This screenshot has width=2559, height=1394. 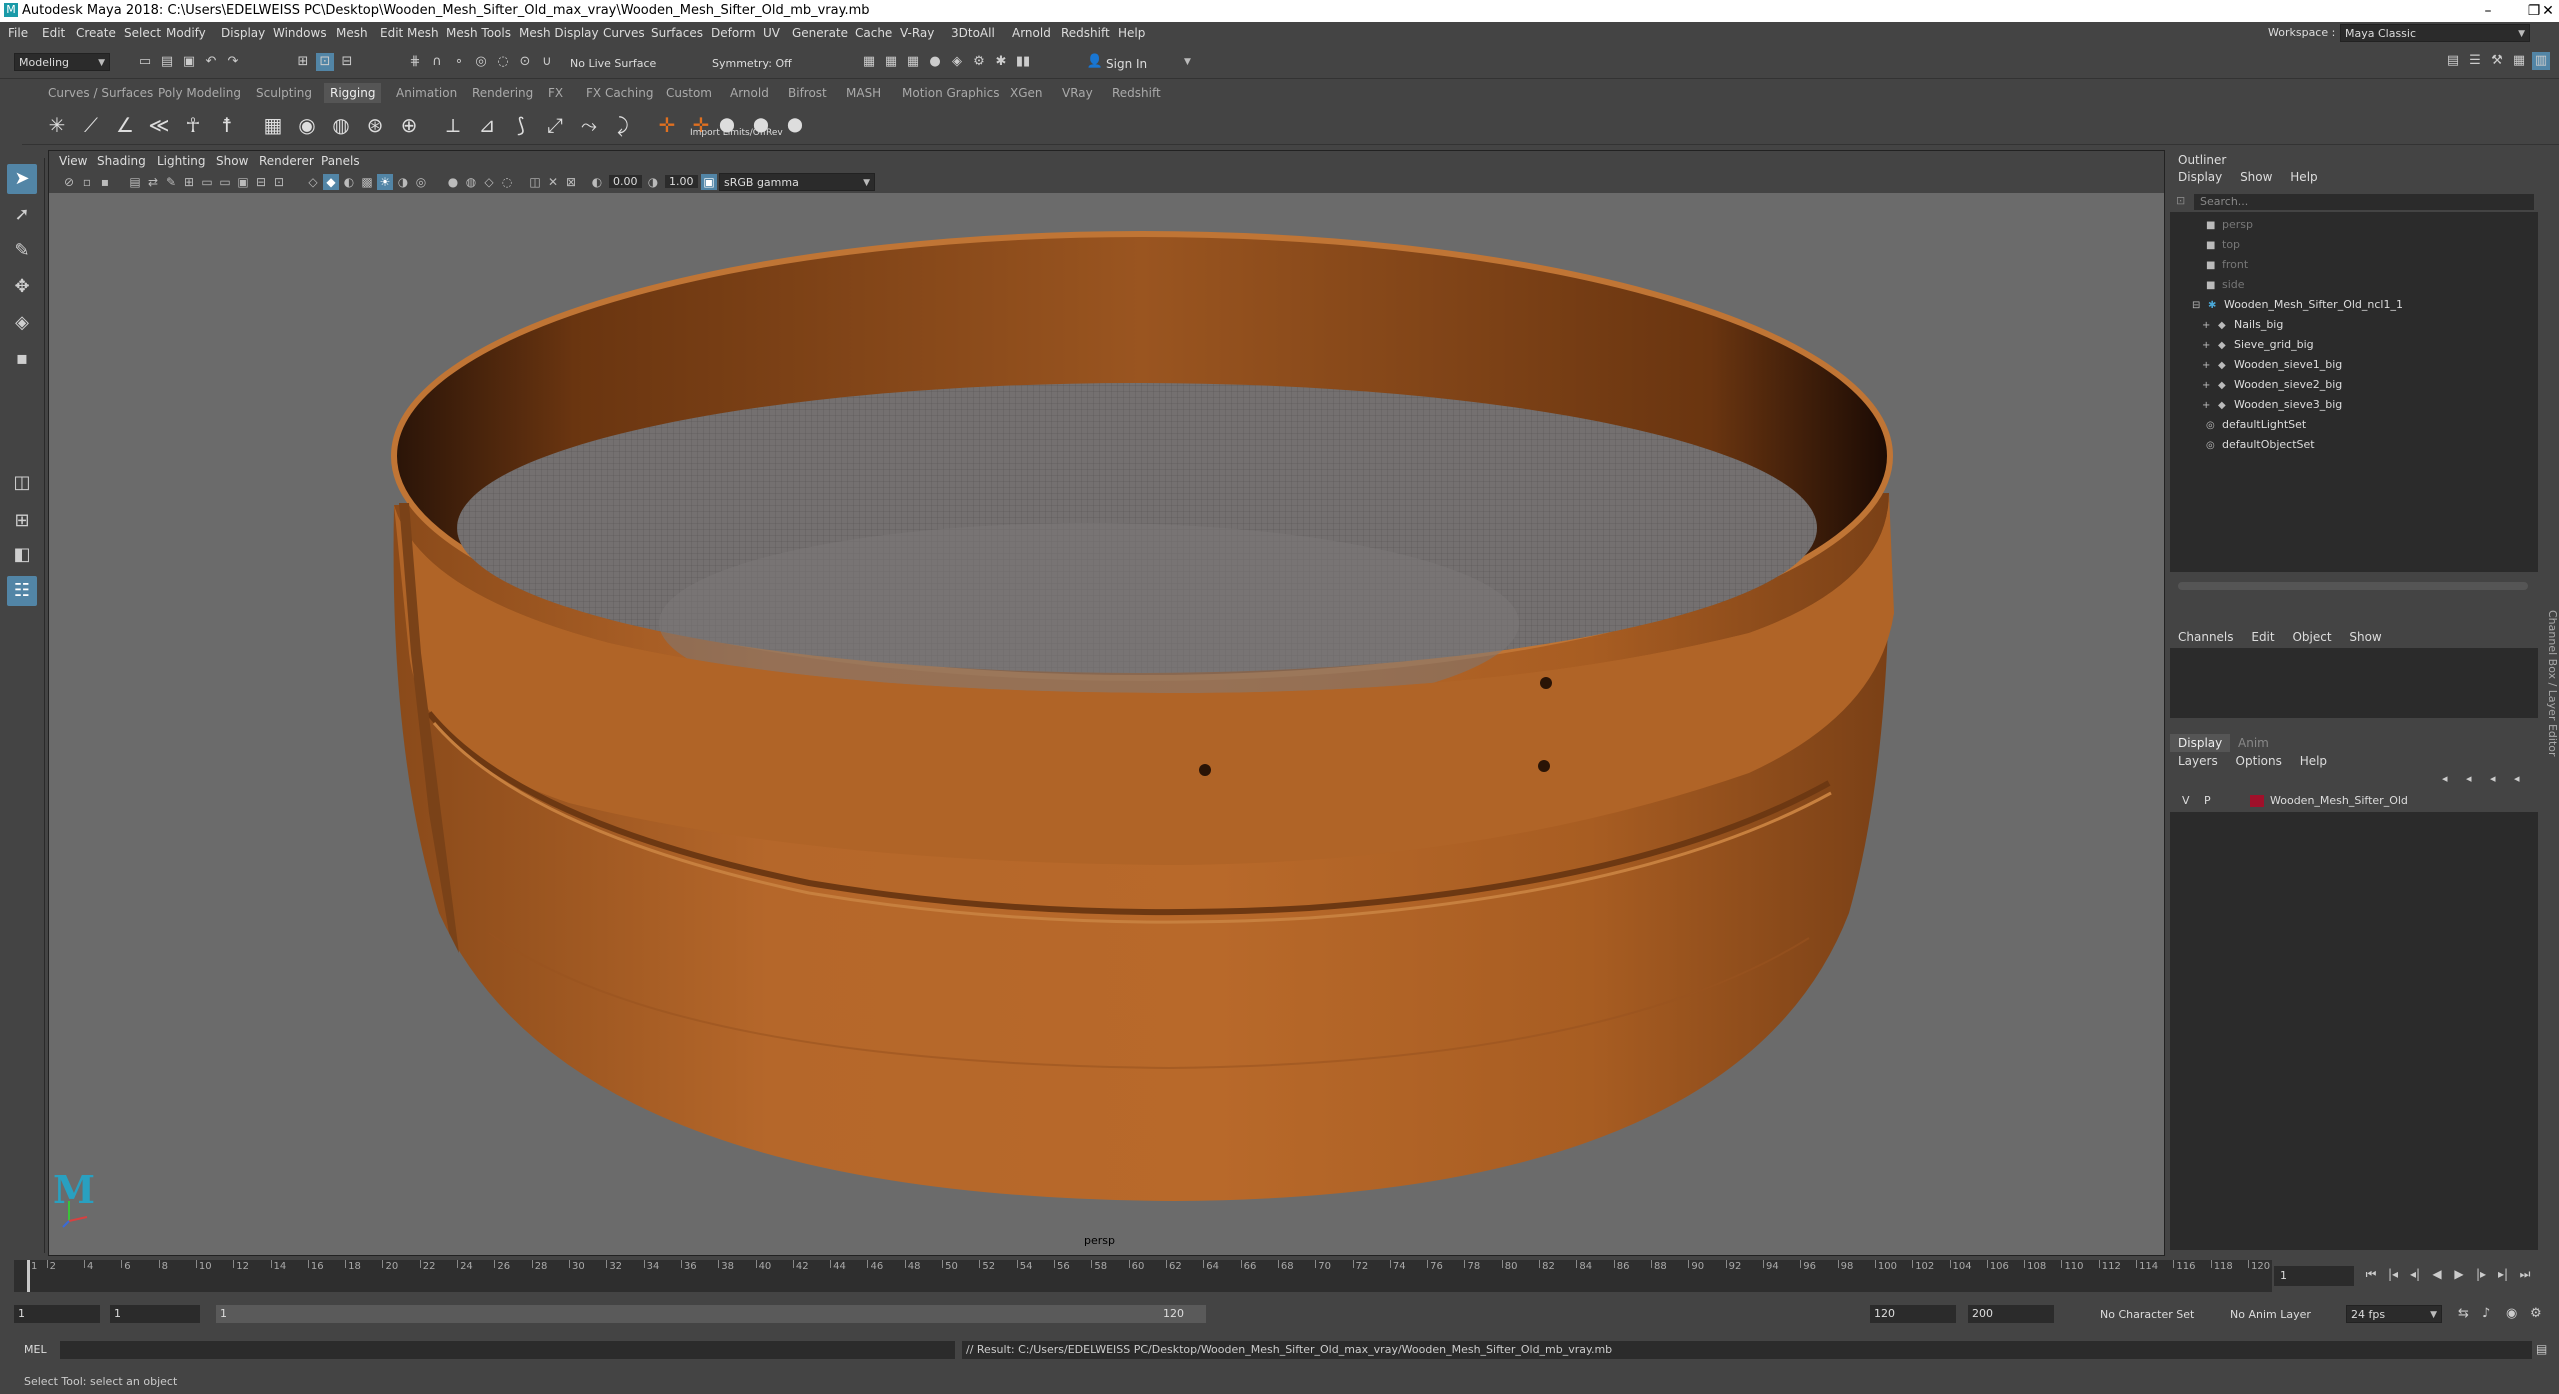 I want to click on shelf-tab-animation: Animation, so click(x=426, y=93).